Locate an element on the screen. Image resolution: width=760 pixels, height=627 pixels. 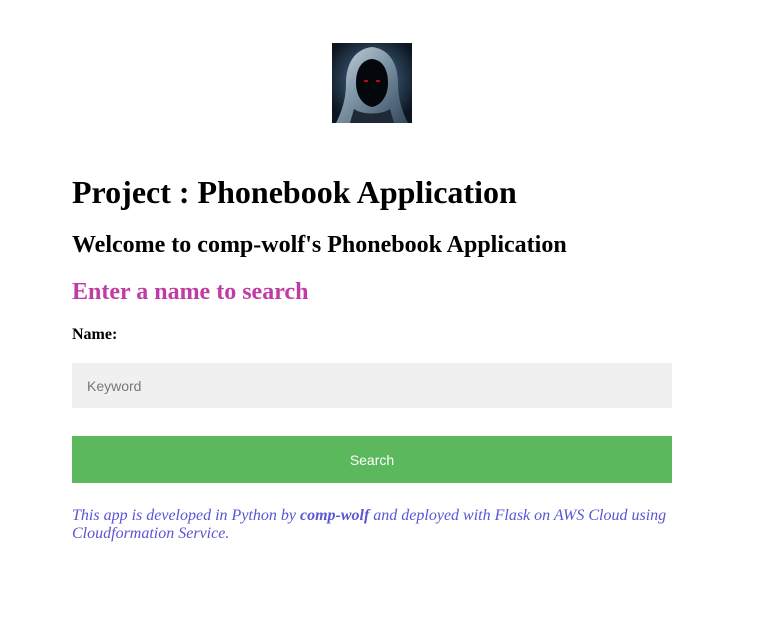
hooded-figure-logo-icon is located at coordinates (372, 83).